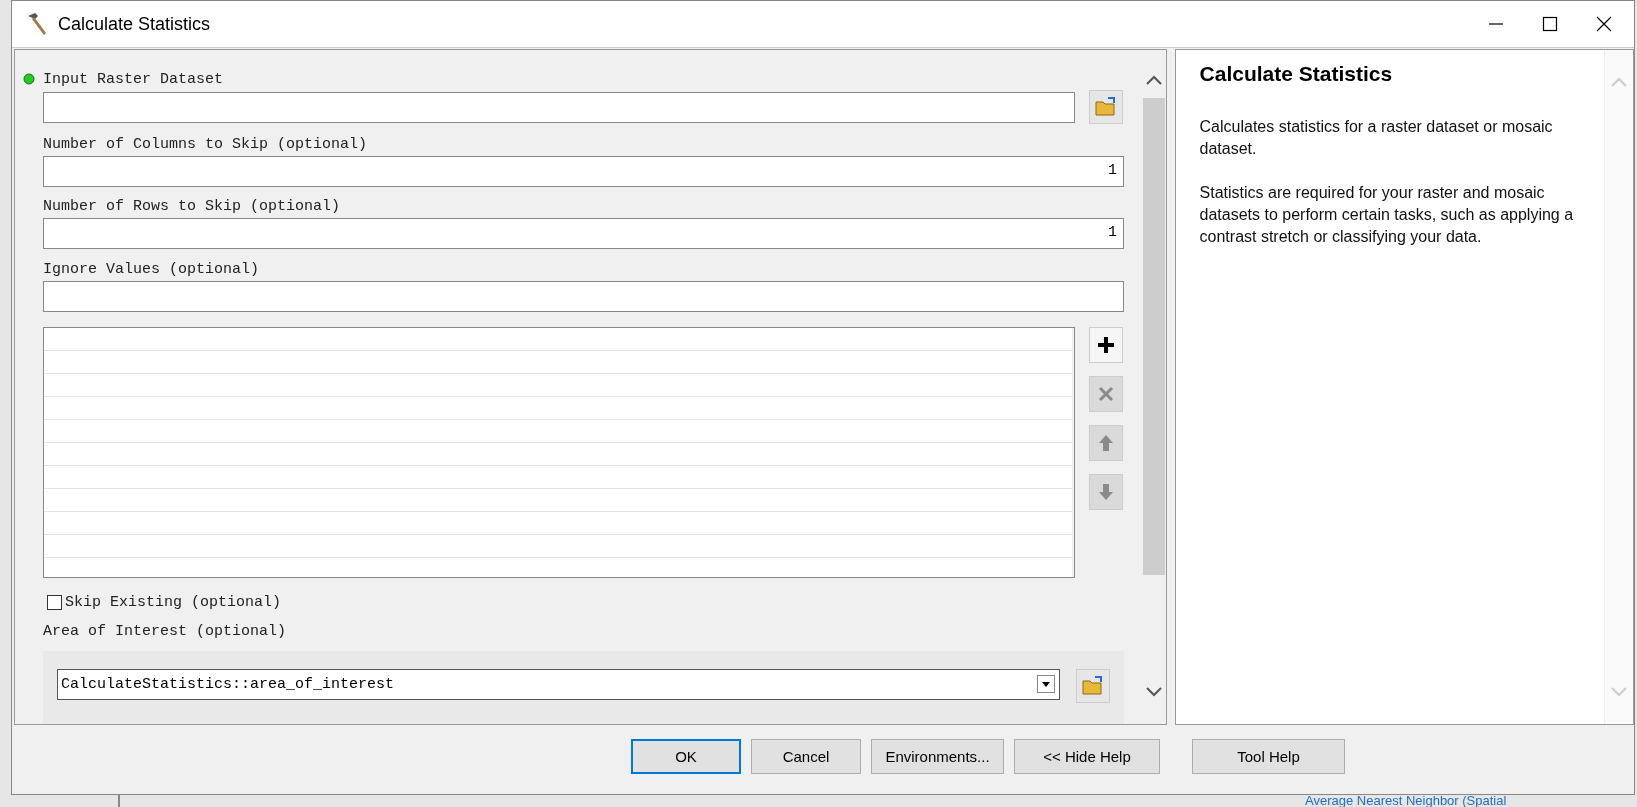  Describe the element at coordinates (1268, 756) in the screenshot. I see `dialog-button: Tool Help` at that location.